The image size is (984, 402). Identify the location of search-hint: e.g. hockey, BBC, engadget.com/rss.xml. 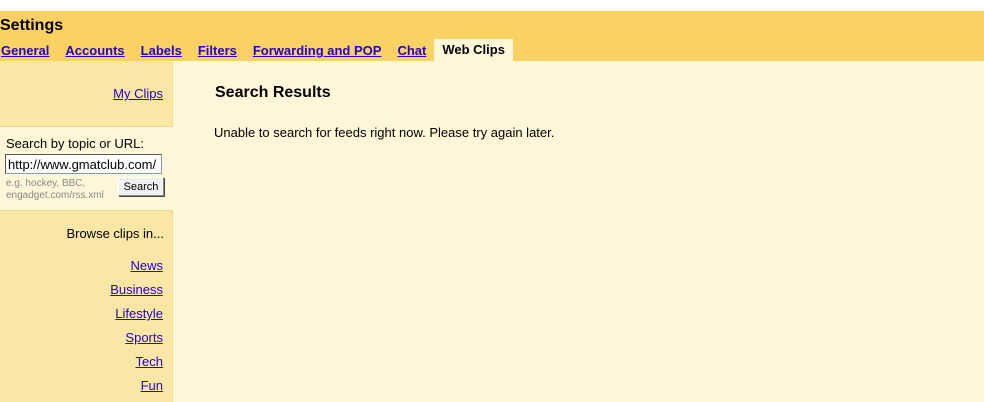
(55, 189).